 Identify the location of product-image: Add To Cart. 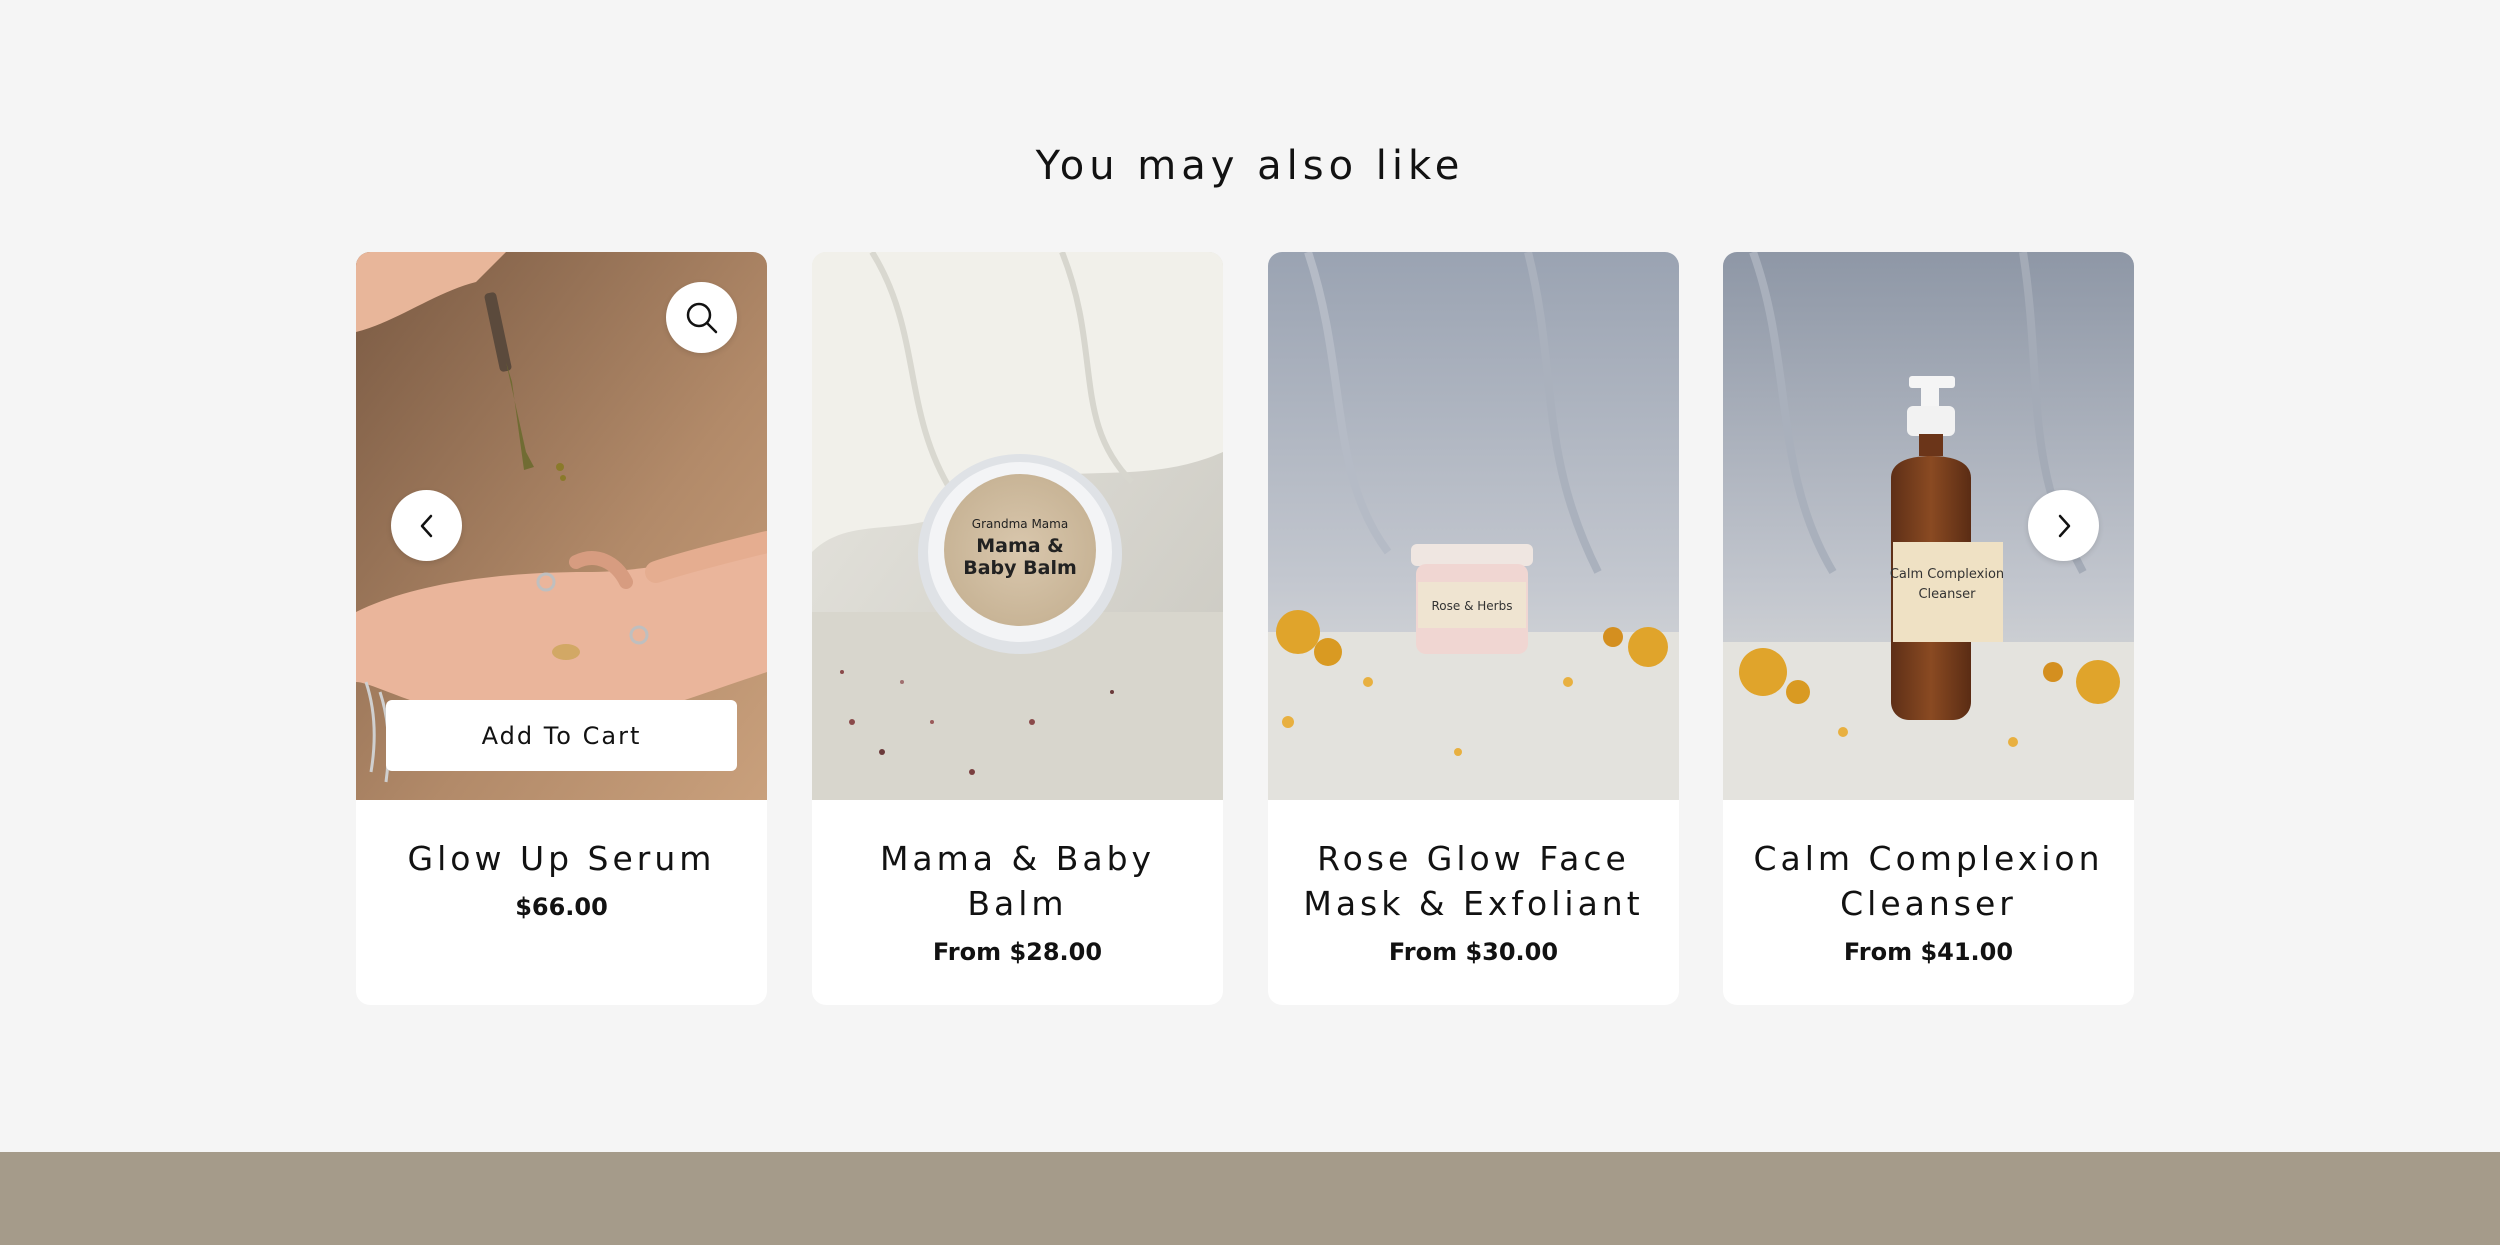
(561, 526).